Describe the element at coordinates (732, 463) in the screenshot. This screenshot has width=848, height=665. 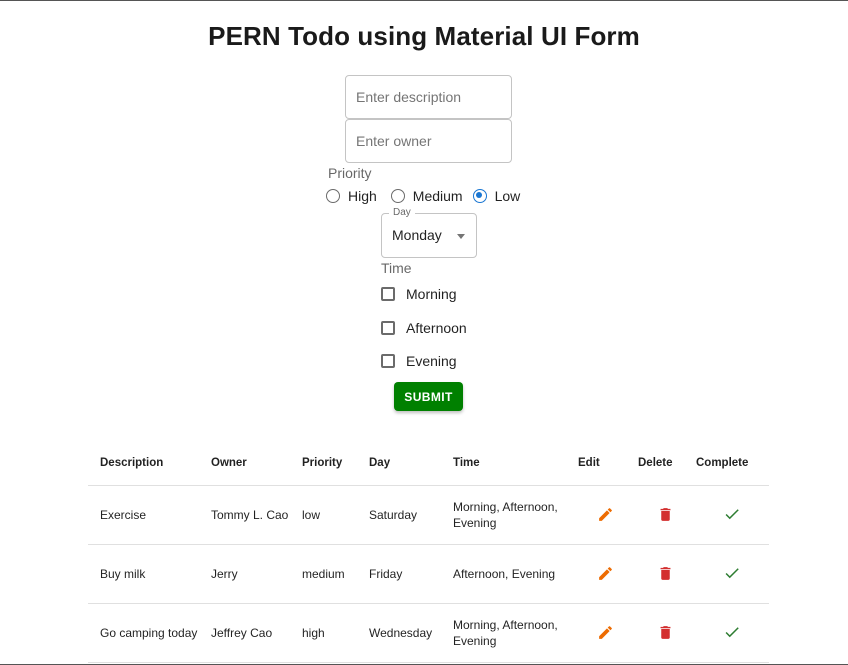
I see `column-header-complete: Complete` at that location.